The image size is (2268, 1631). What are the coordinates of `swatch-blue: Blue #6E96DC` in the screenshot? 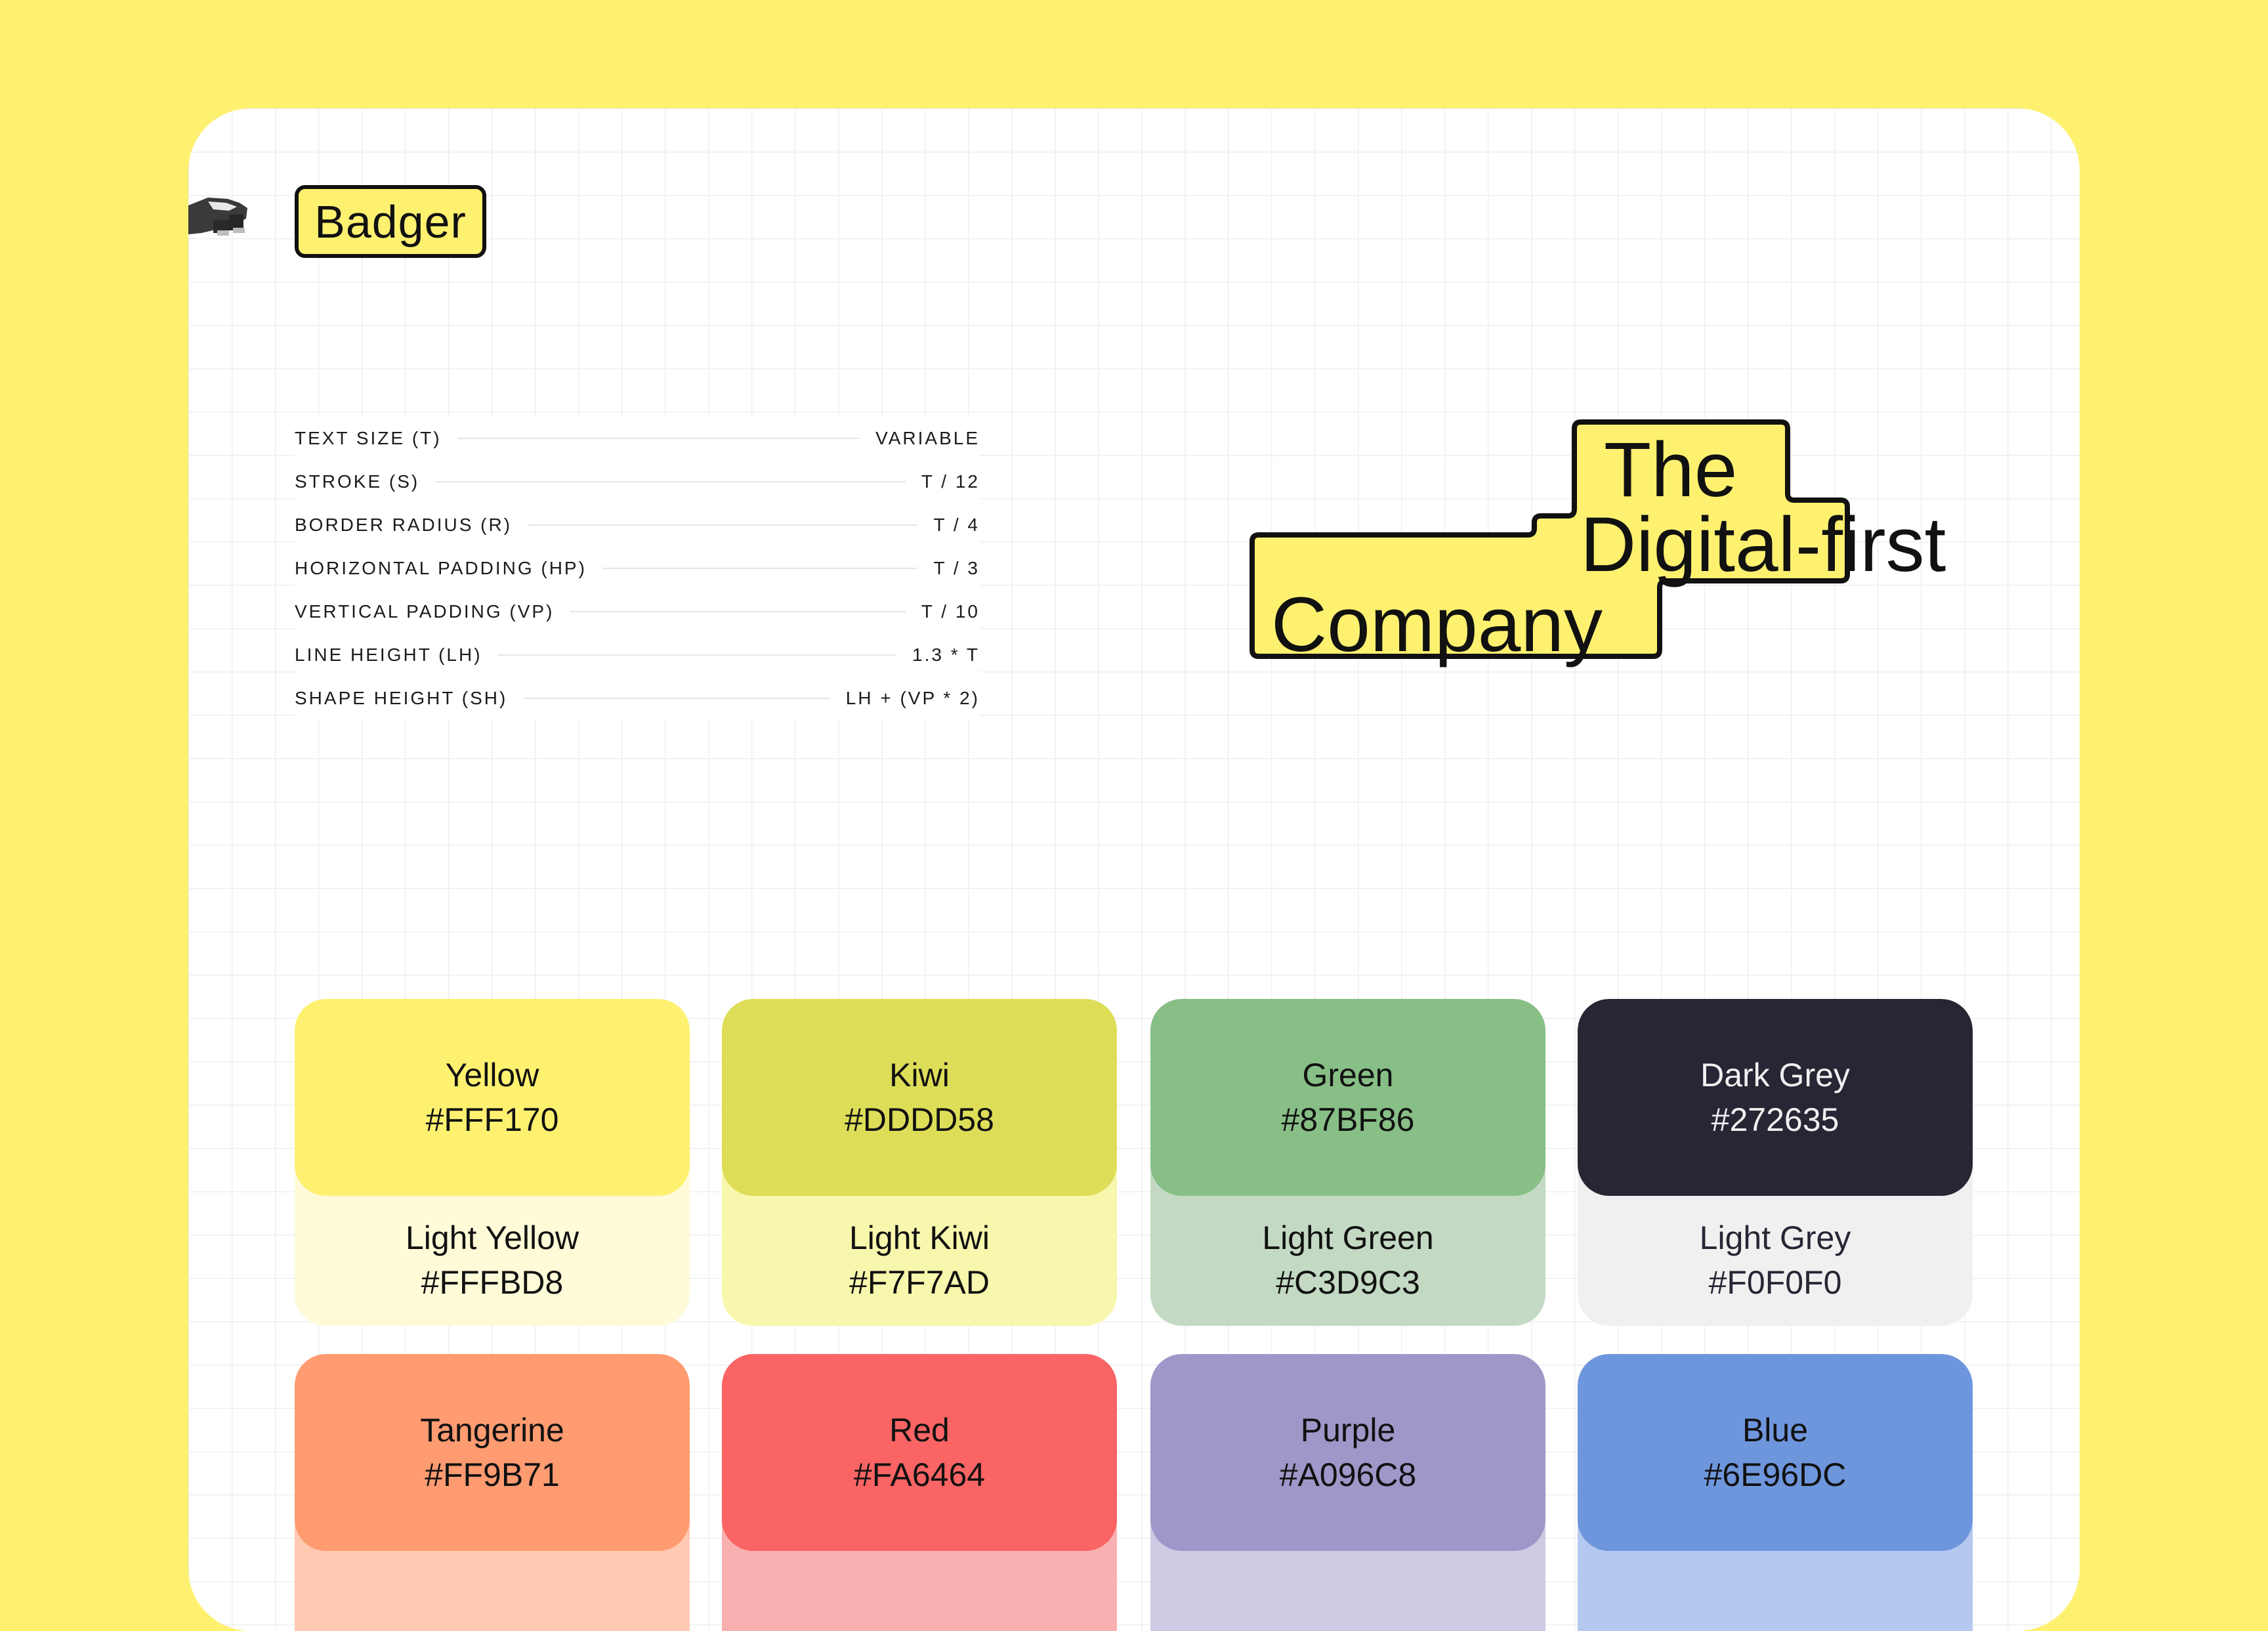 It's located at (1775, 1492).